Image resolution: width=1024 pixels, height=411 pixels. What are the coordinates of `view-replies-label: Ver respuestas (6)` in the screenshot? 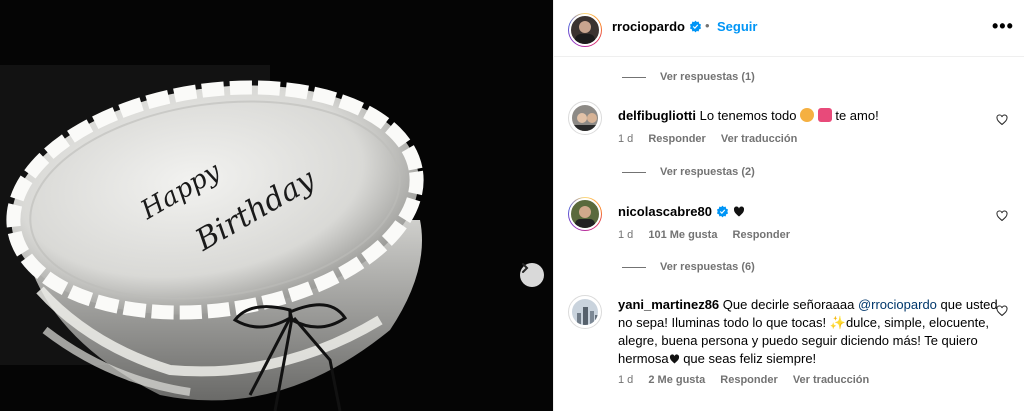 It's located at (707, 267).